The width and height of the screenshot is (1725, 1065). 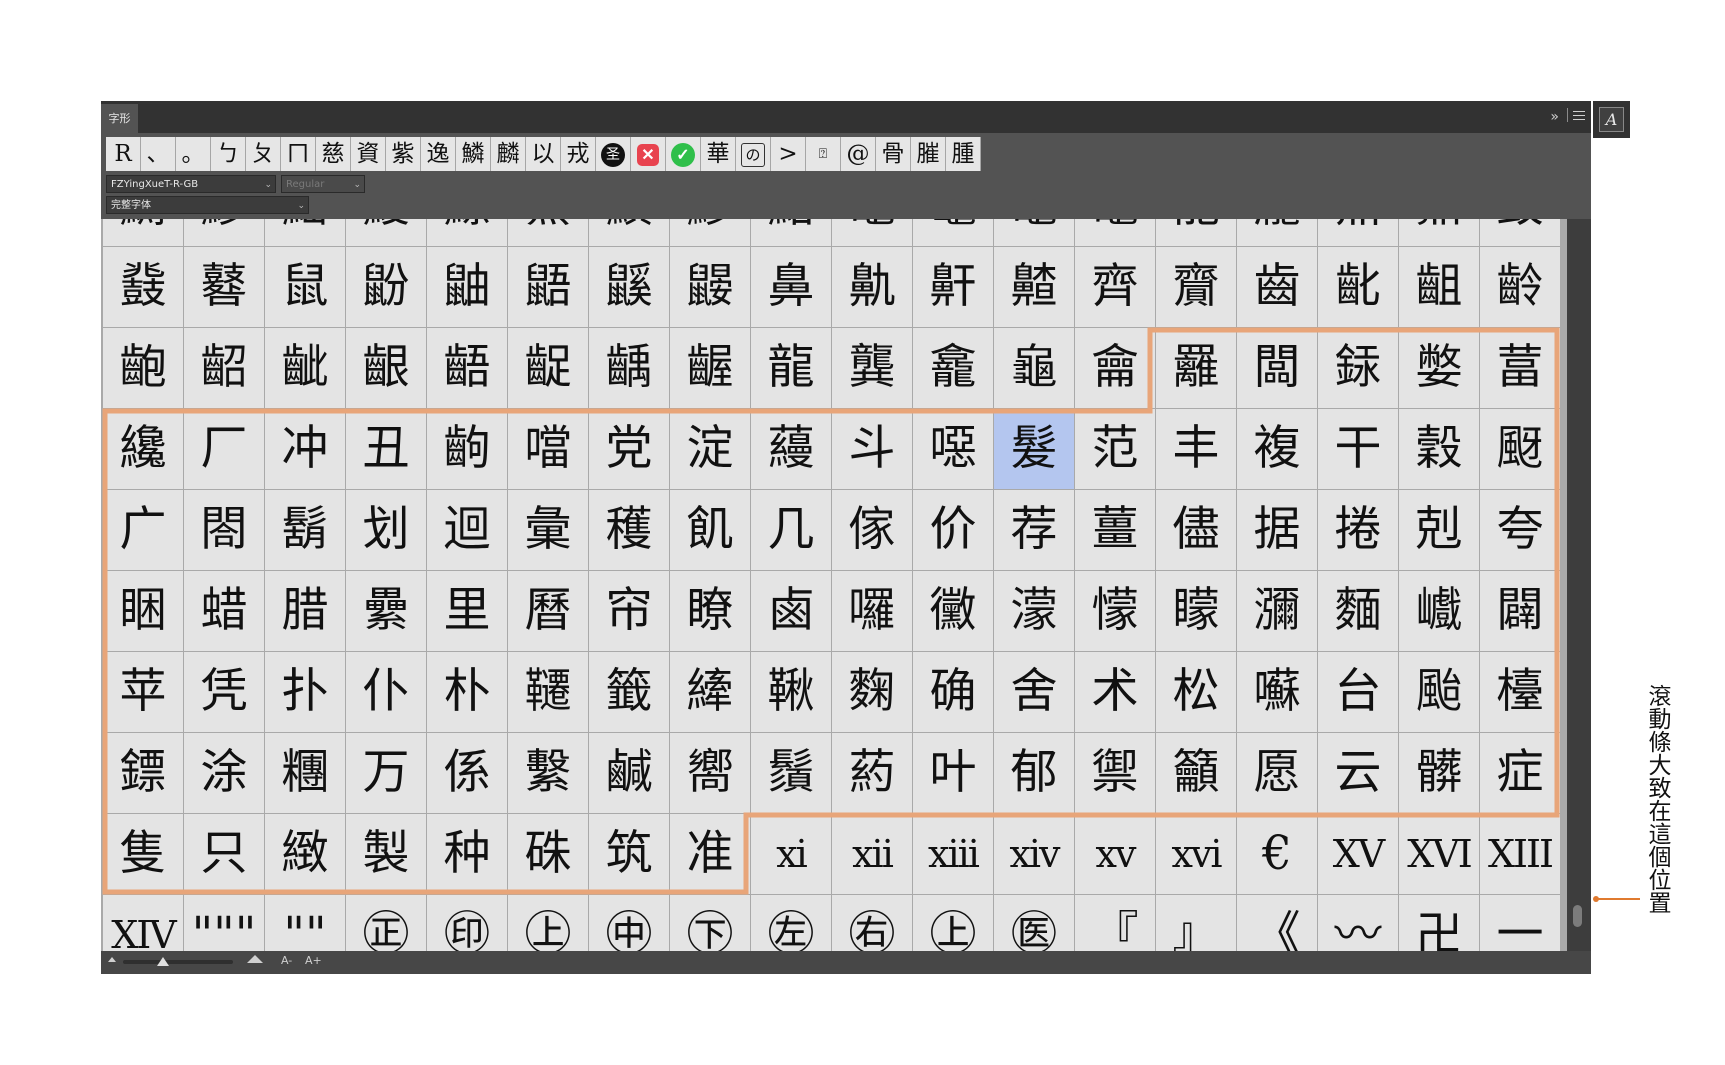 I want to click on recent-glyph: 戎, so click(x=578, y=154).